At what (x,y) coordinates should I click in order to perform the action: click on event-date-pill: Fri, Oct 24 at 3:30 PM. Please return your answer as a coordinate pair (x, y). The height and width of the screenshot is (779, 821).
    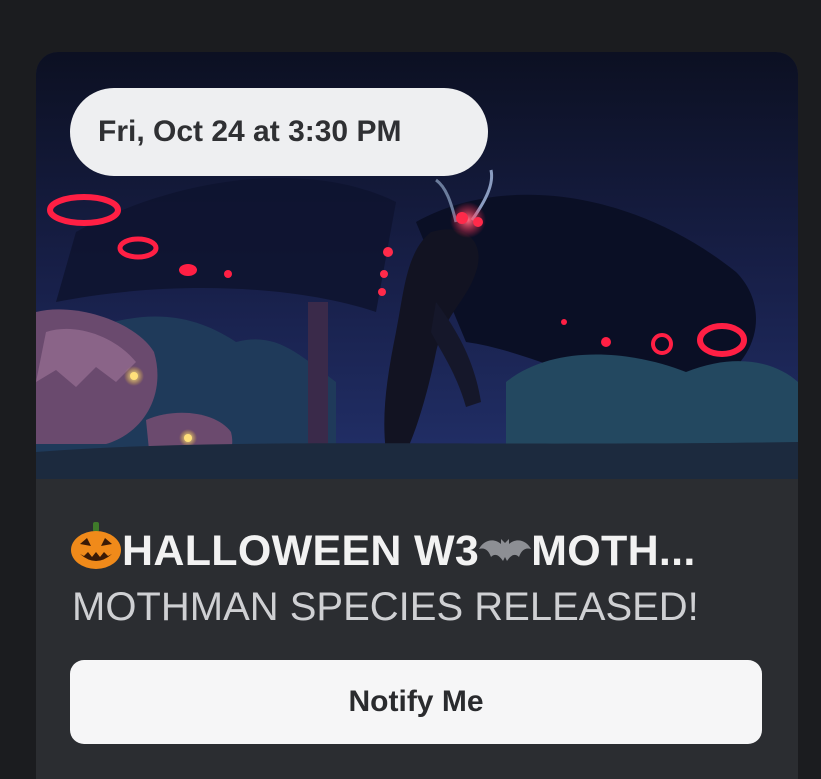
    Looking at the image, I should click on (279, 132).